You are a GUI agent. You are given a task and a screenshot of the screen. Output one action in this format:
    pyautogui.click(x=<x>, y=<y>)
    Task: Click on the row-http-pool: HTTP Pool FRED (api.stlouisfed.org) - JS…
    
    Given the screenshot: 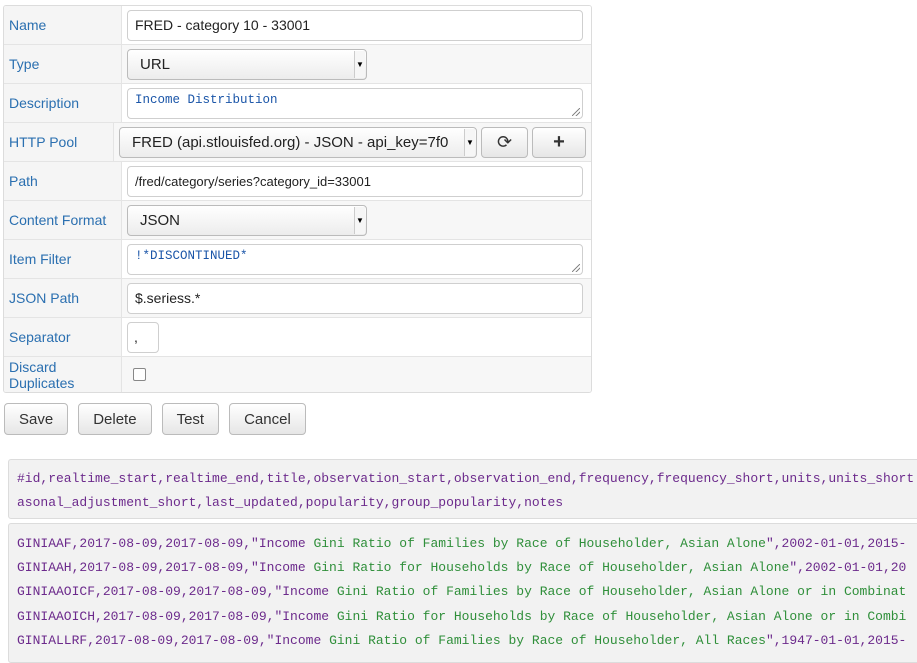 What is the action you would take?
    pyautogui.click(x=297, y=141)
    